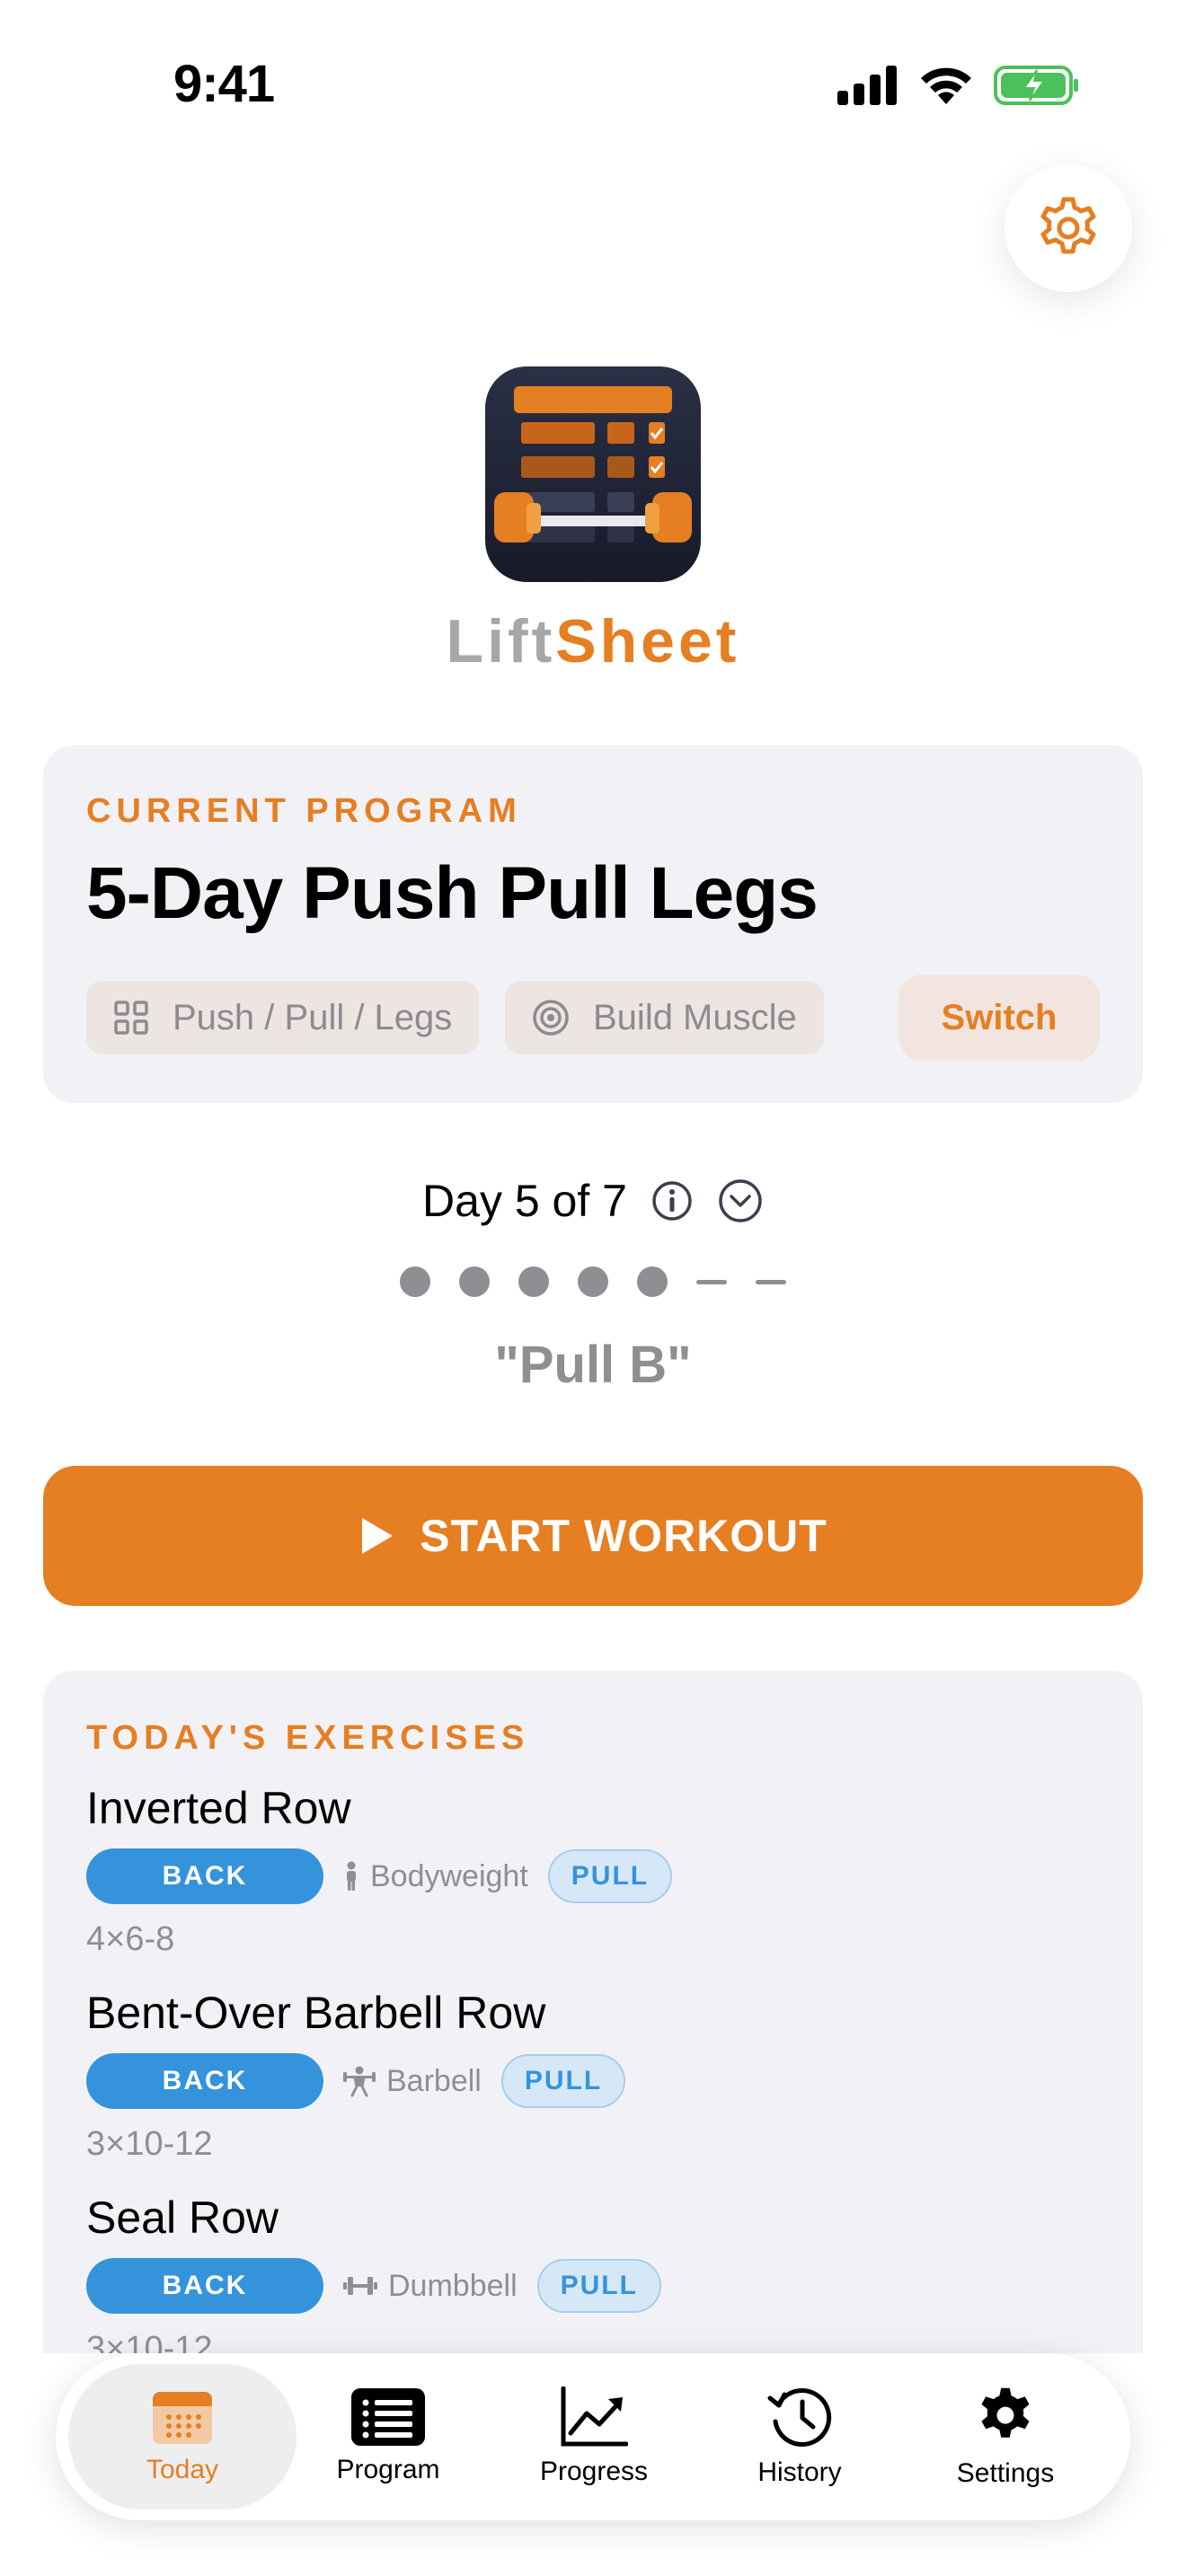 This screenshot has width=1186, height=2576. I want to click on equipment-label: Bodyweight, so click(449, 1875).